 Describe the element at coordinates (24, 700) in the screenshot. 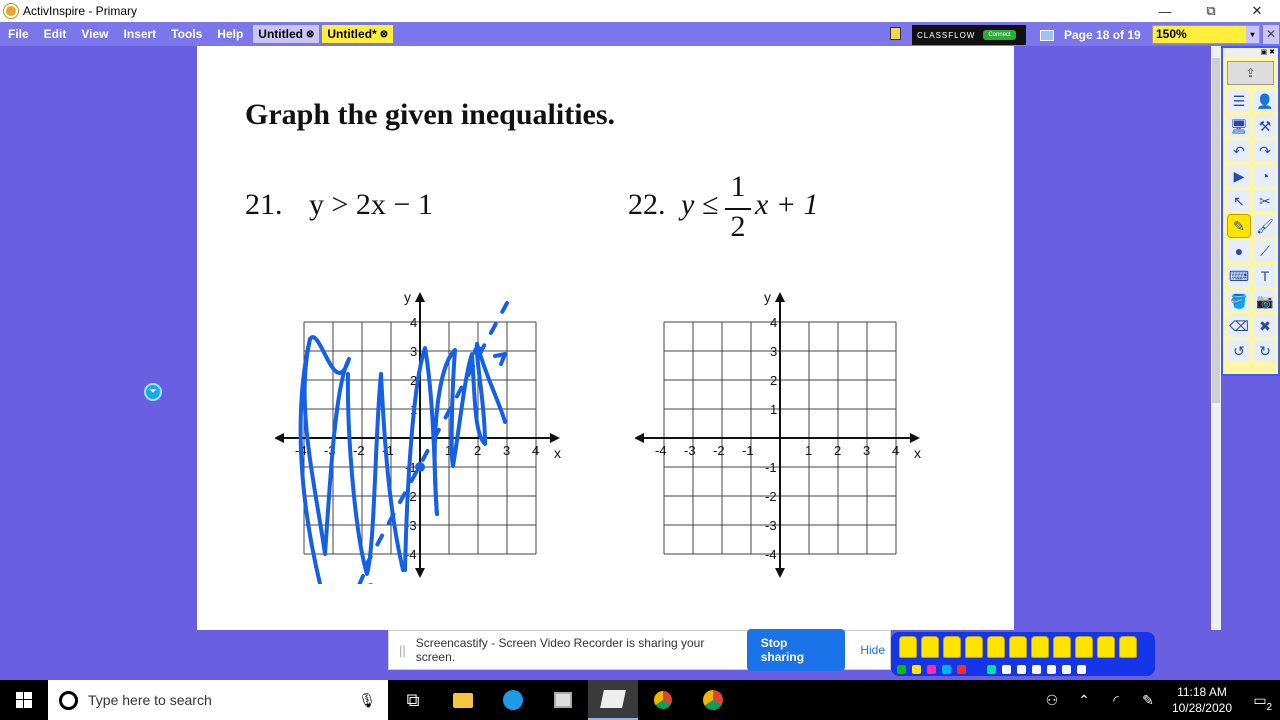

I see `start-button` at that location.